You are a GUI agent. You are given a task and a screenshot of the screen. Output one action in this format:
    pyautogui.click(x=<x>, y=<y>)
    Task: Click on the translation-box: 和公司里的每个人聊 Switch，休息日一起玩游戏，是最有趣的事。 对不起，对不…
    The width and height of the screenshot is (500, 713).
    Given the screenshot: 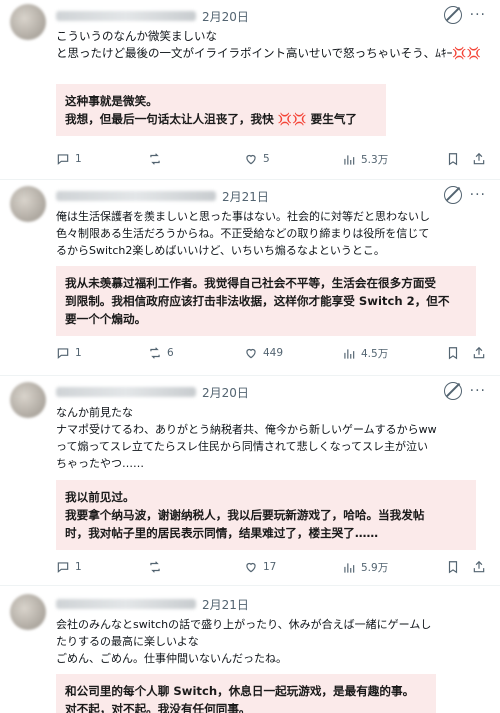 What is the action you would take?
    pyautogui.click(x=246, y=693)
    